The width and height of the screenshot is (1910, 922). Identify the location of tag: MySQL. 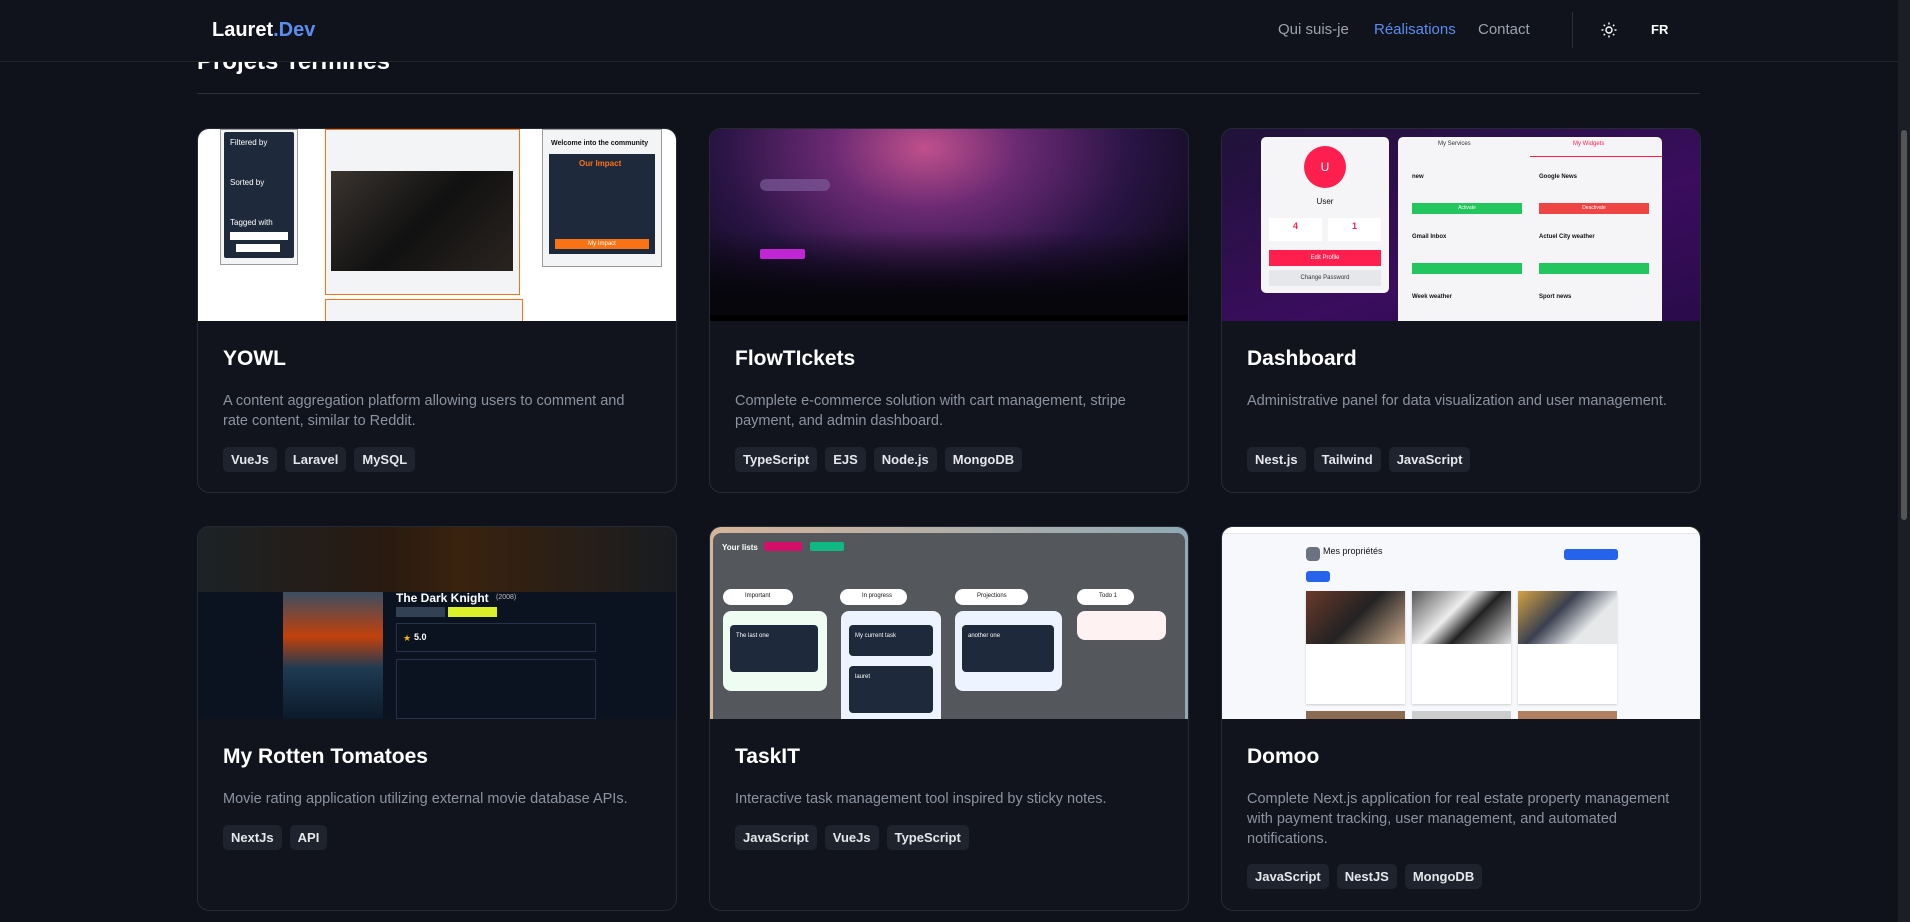
(385, 459).